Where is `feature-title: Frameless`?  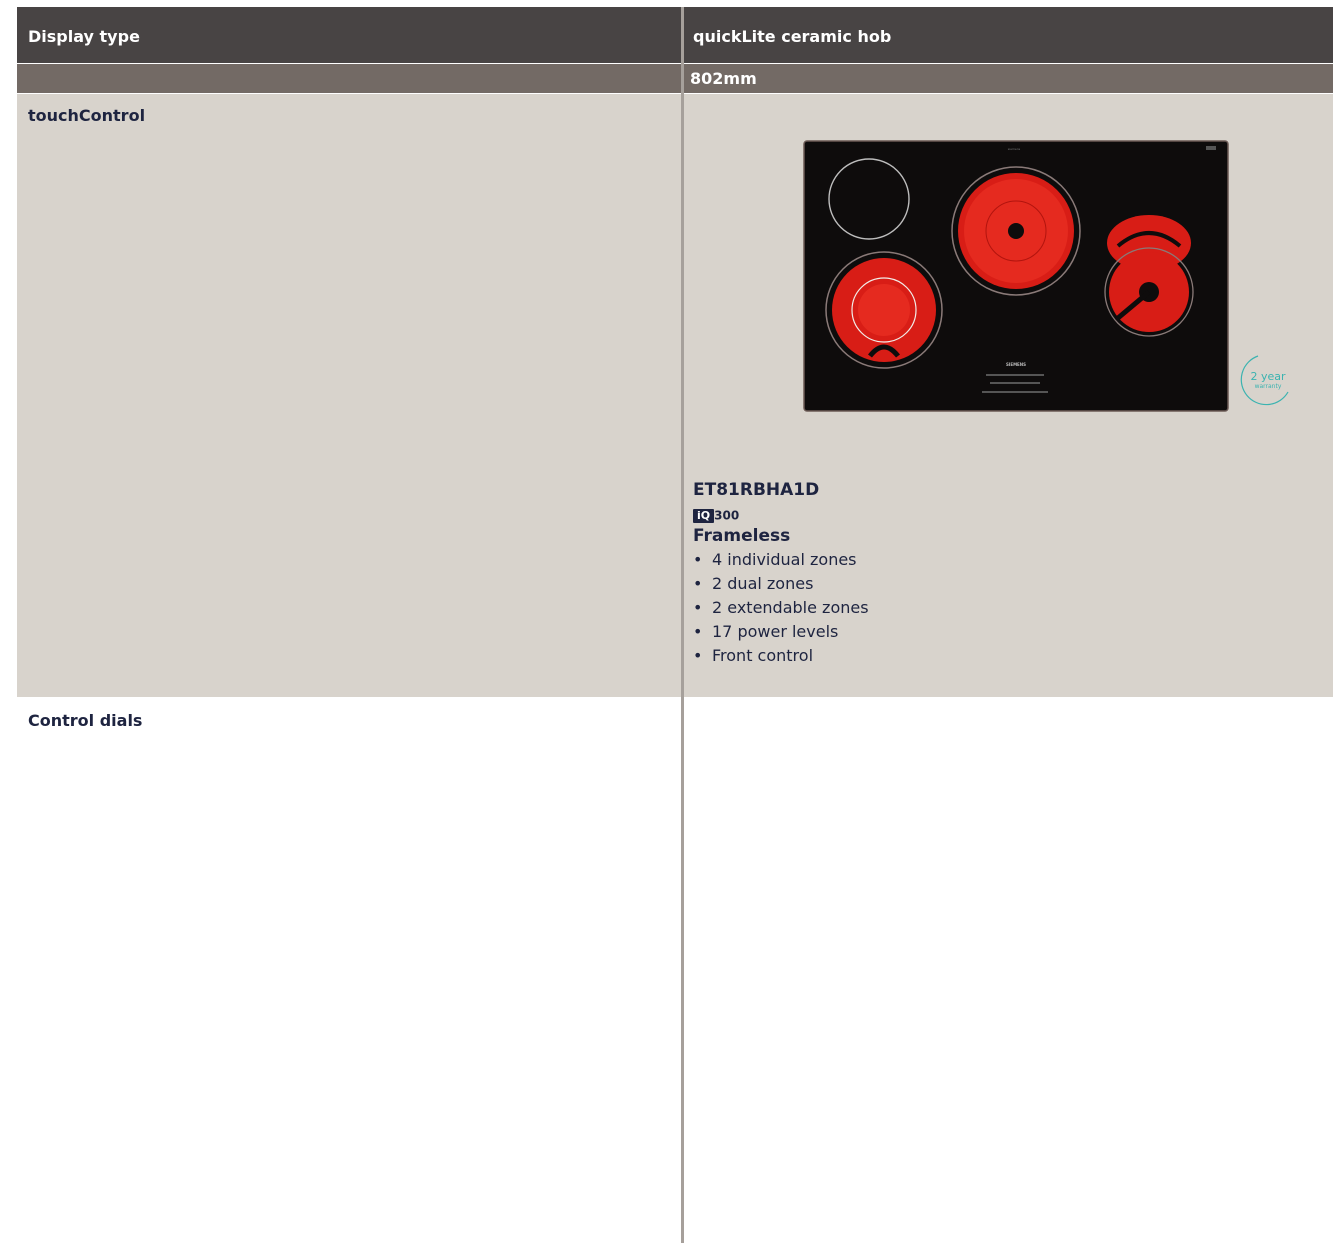 feature-title: Frameless is located at coordinates (742, 536).